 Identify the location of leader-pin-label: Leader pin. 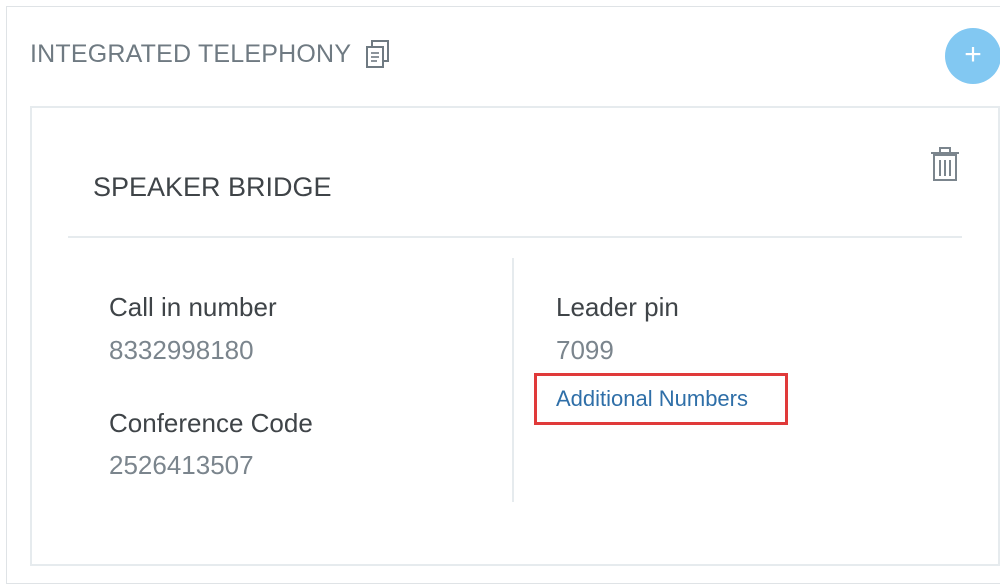
(617, 307).